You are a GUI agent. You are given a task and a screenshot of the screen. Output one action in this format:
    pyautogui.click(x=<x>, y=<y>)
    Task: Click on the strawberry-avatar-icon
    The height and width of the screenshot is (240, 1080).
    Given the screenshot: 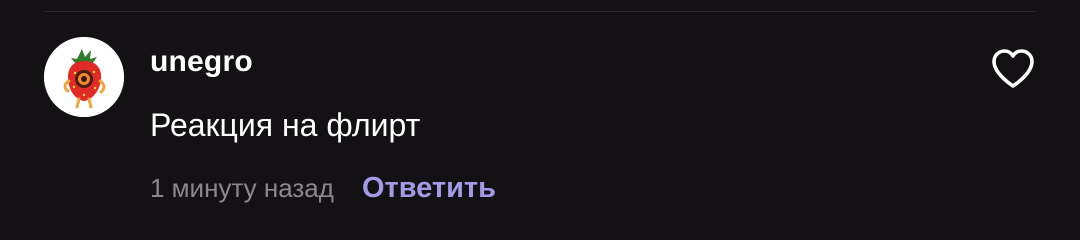 What is the action you would take?
    pyautogui.click(x=84, y=77)
    